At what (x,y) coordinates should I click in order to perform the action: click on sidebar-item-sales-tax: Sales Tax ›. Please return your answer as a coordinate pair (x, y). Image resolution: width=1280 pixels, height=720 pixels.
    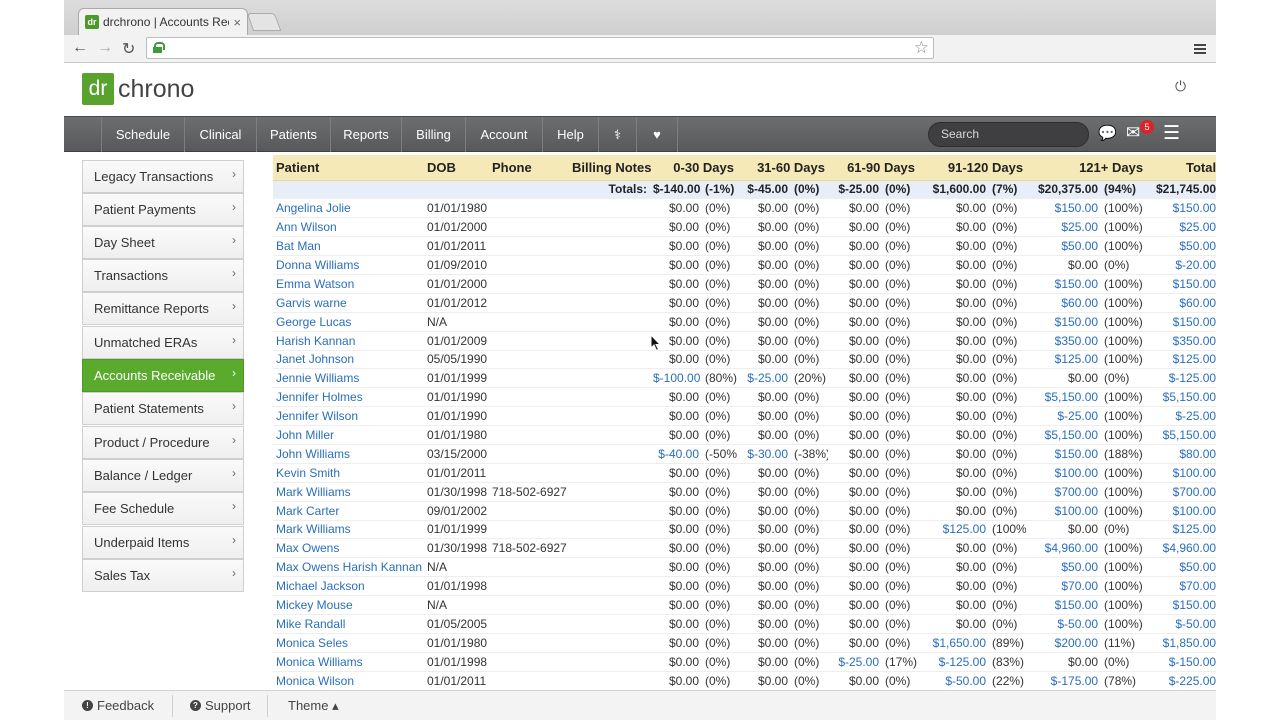
    Looking at the image, I should click on (163, 575).